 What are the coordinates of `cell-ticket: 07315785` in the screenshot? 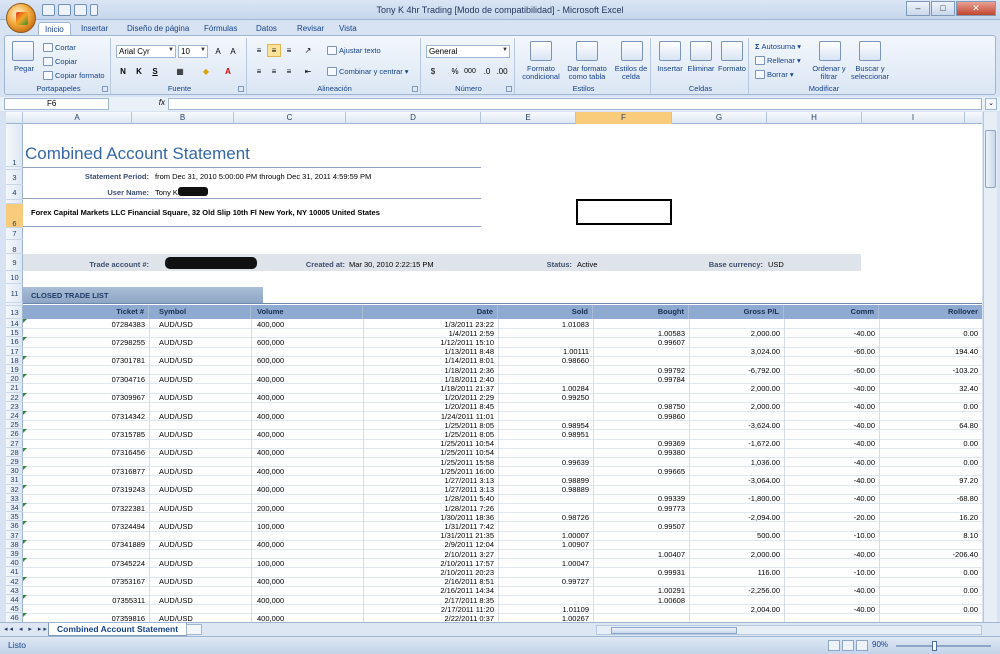 It's located at (86, 434).